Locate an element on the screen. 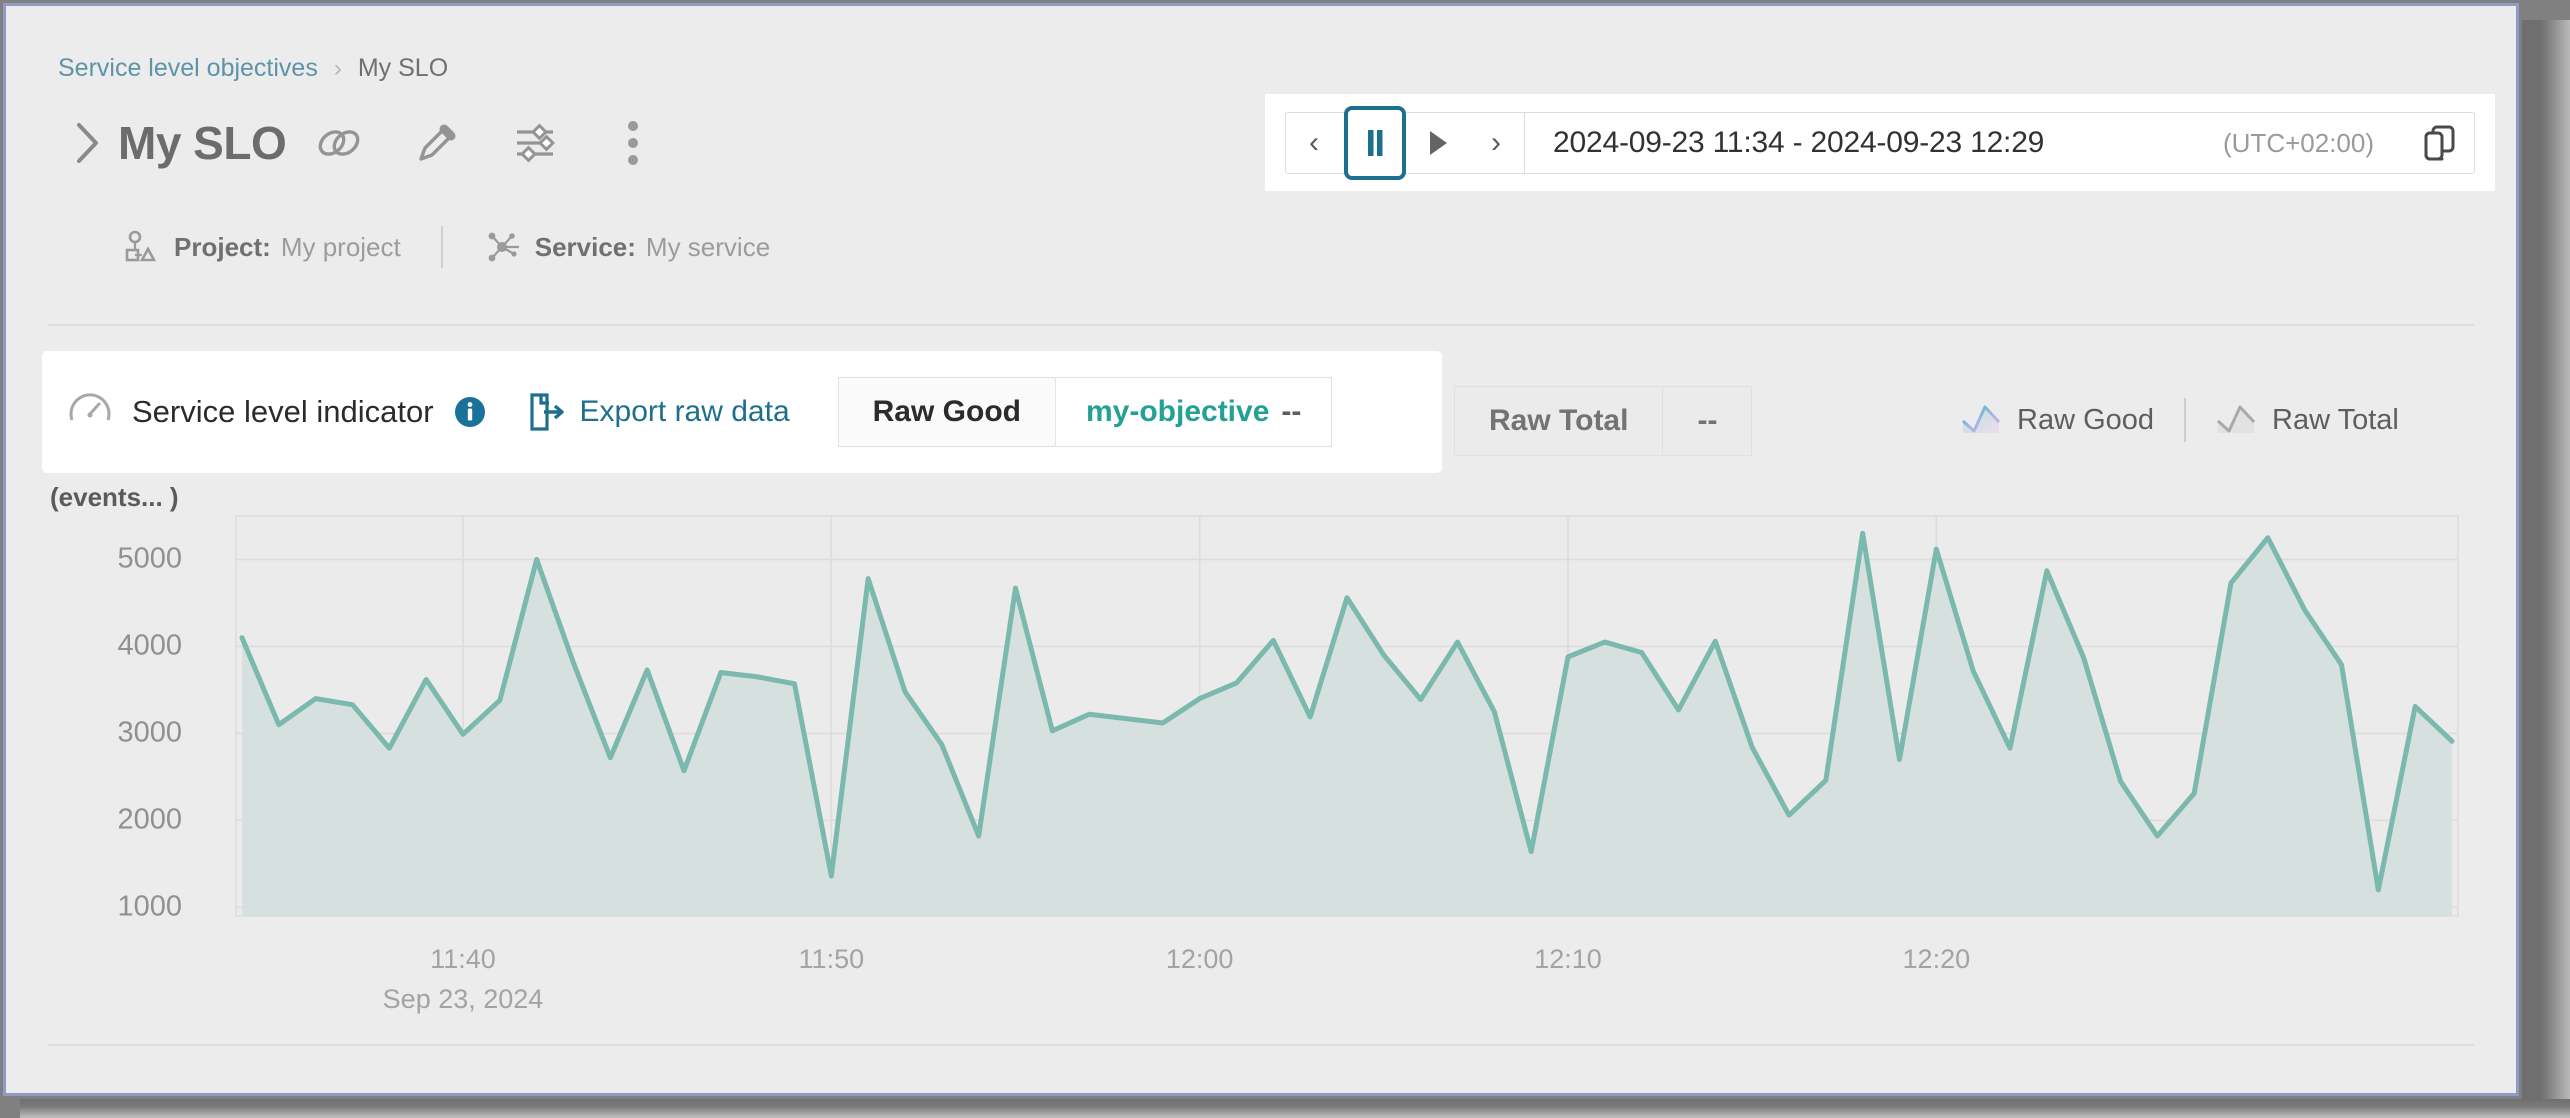 The height and width of the screenshot is (1118, 2570). objective-name: my-objective is located at coordinates (1177, 411).